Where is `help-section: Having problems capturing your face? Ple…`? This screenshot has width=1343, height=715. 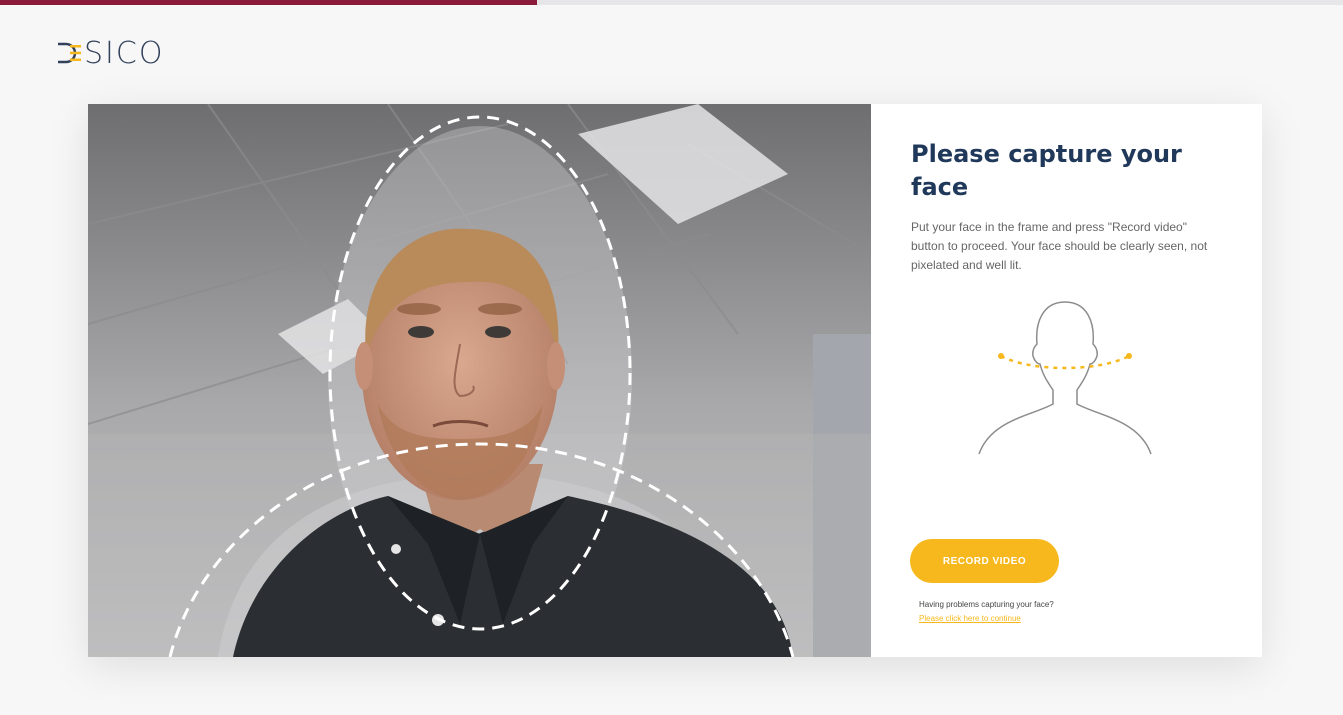 help-section: Having problems capturing your face? Ple… is located at coordinates (986, 612).